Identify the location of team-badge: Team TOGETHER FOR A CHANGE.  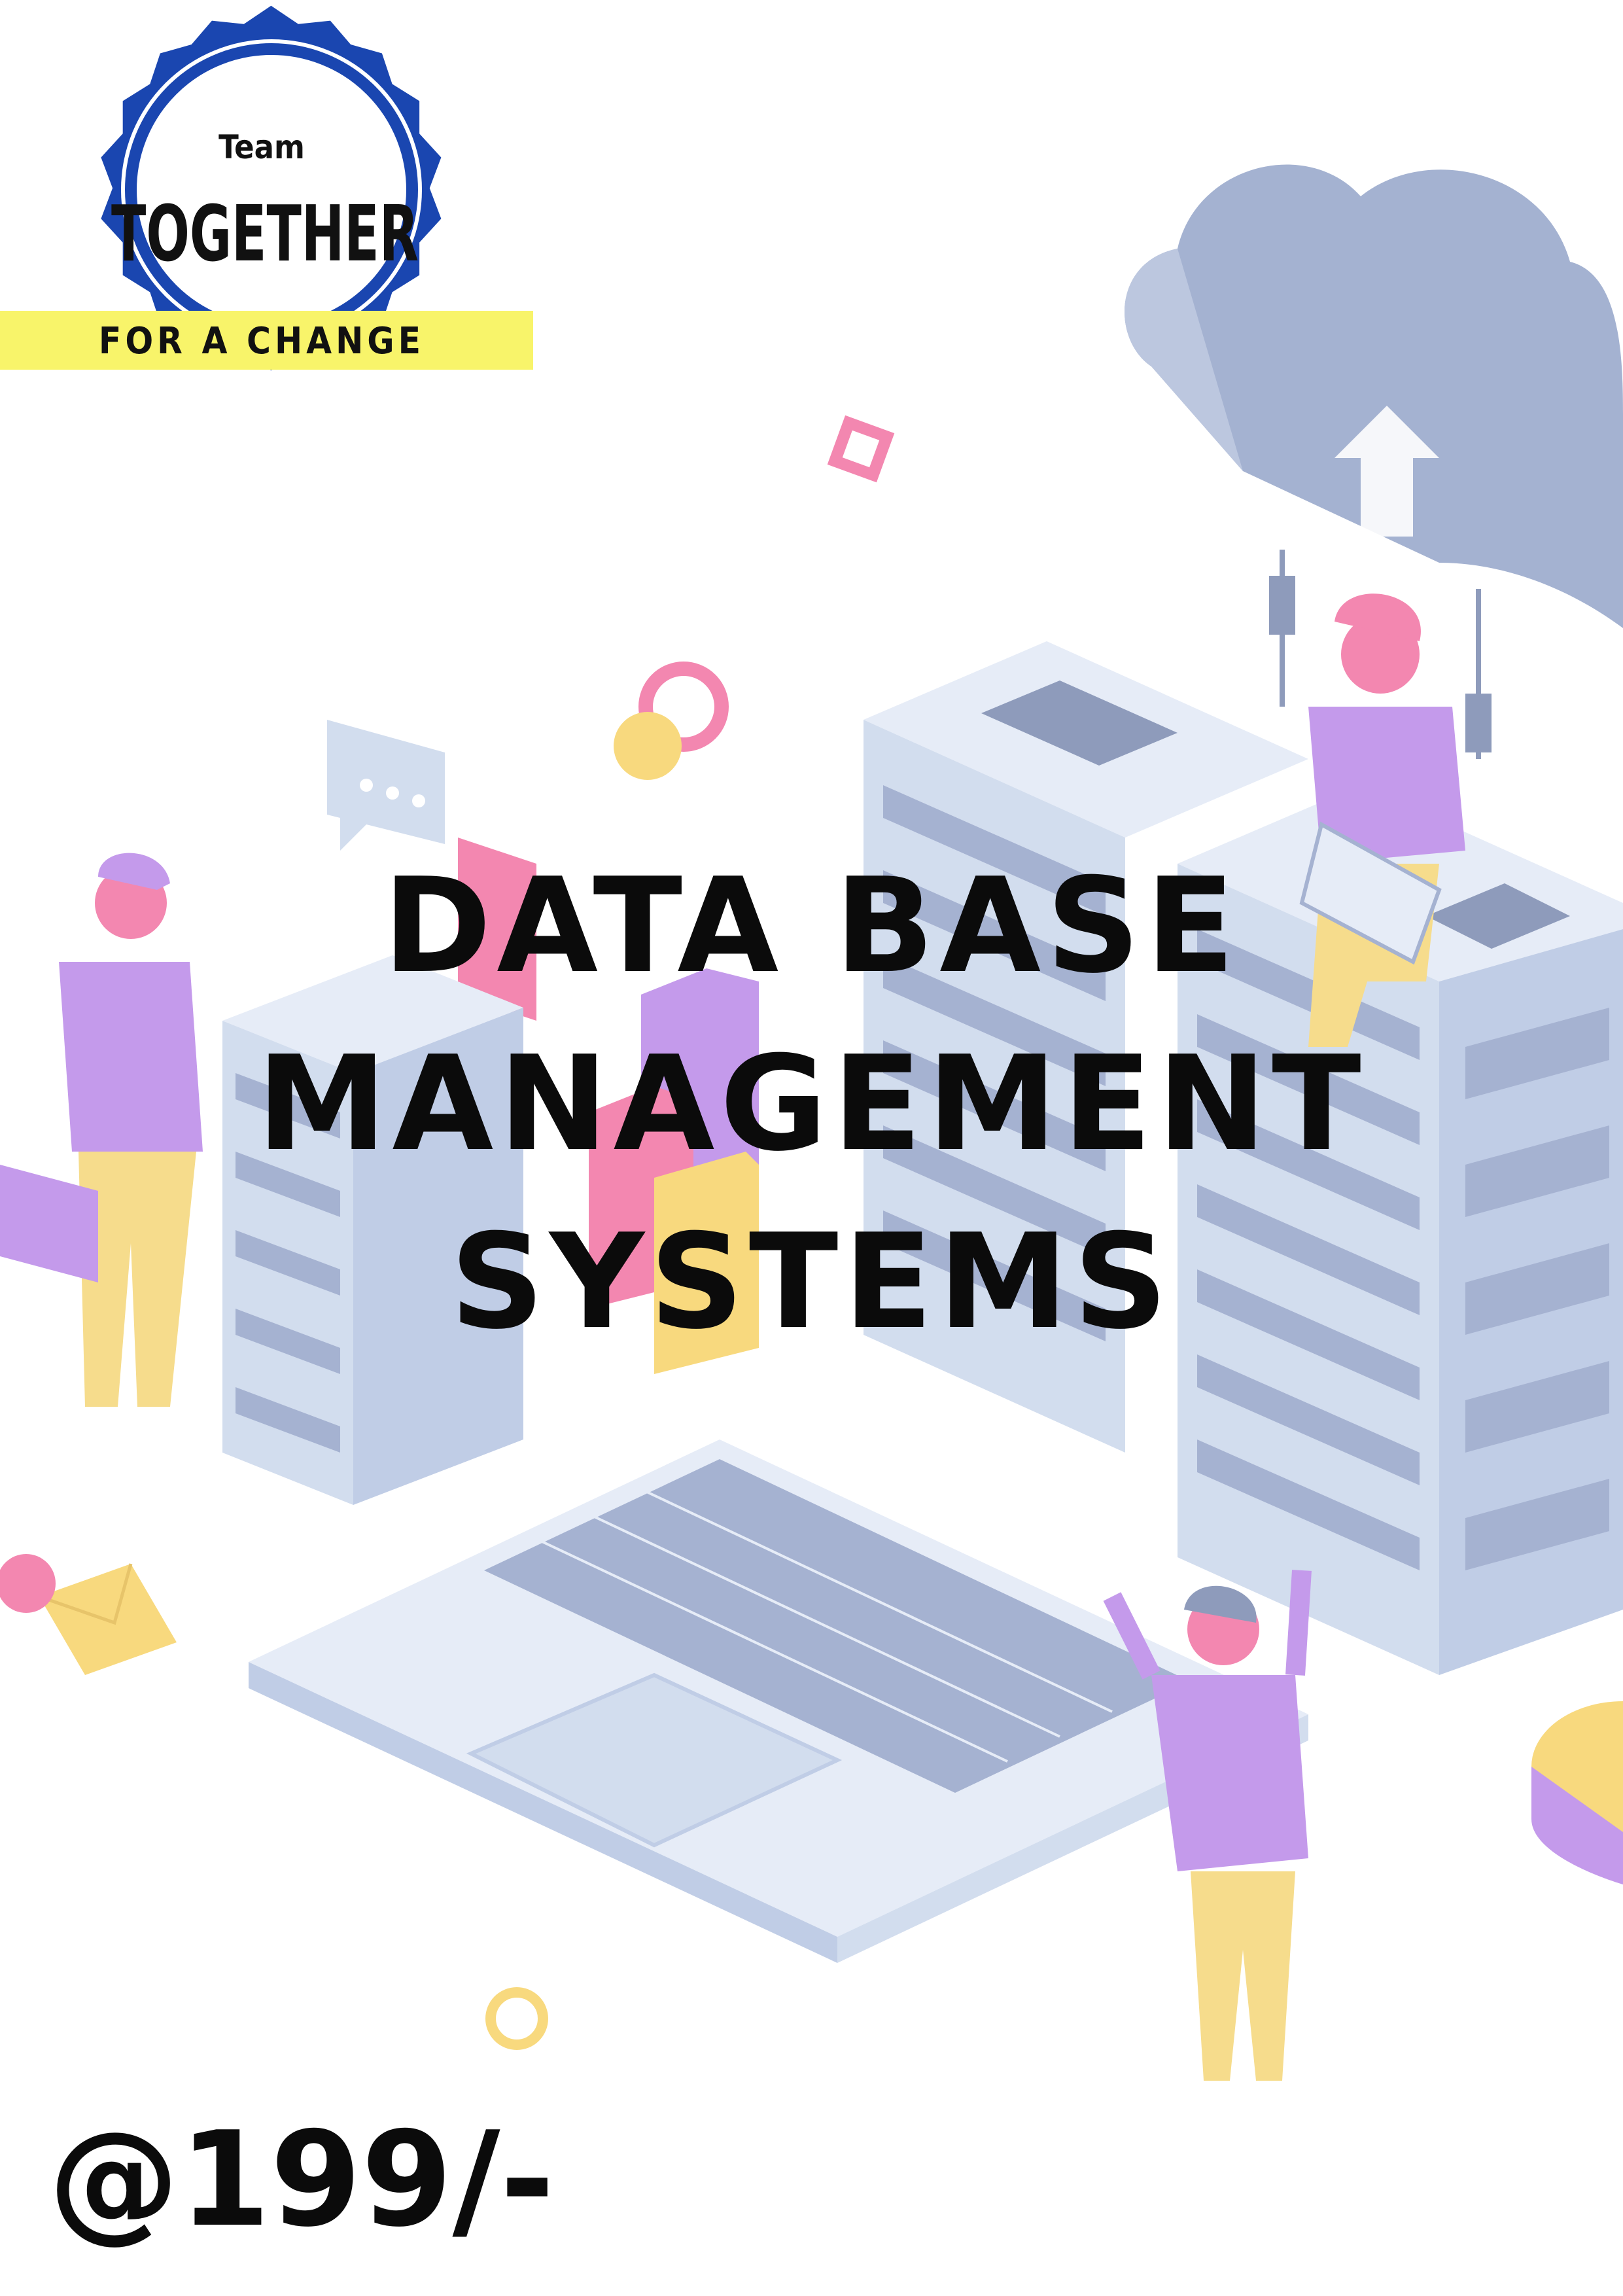
(267, 188).